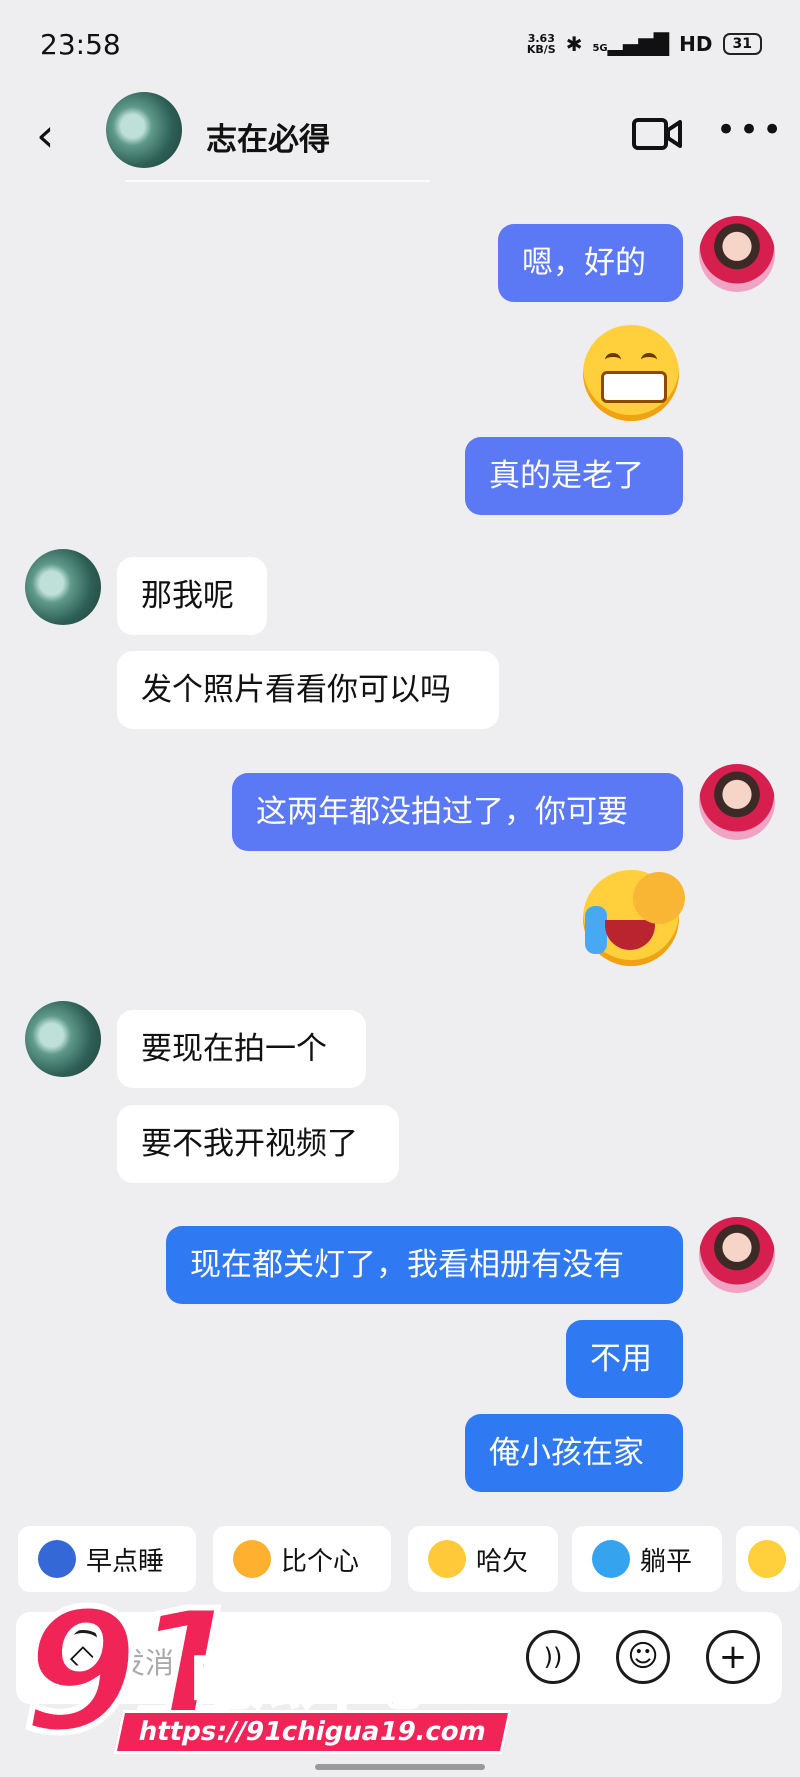 The width and height of the screenshot is (800, 1777). I want to click on message-bubble-out: 俺小孩在家, so click(574, 1453).